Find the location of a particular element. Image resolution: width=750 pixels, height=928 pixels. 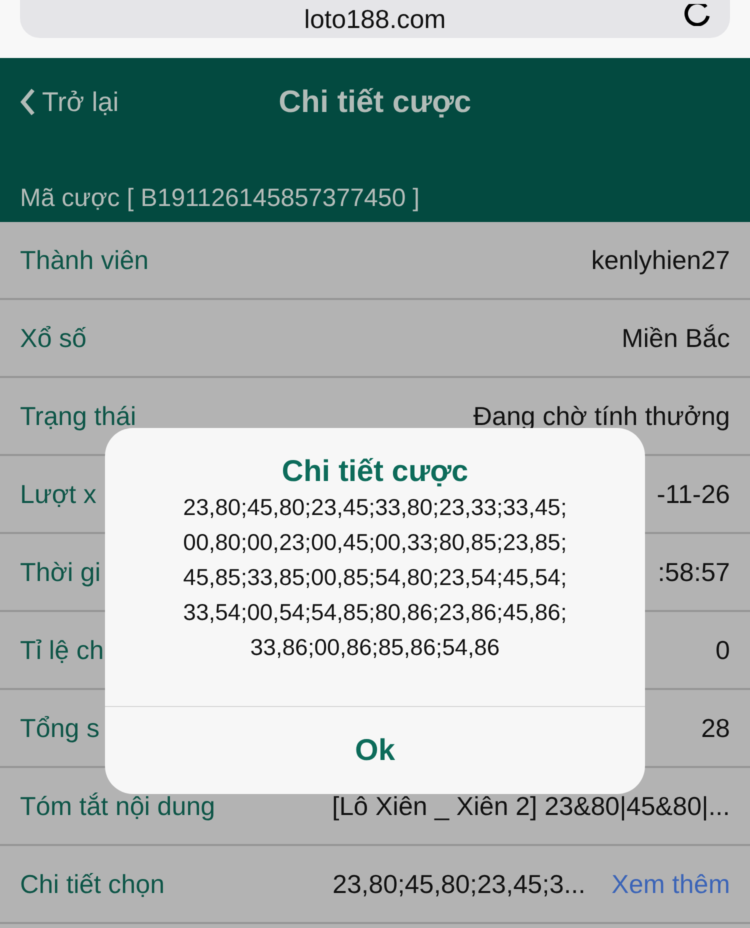

page-title: Chi tiết cược is located at coordinates (375, 102).